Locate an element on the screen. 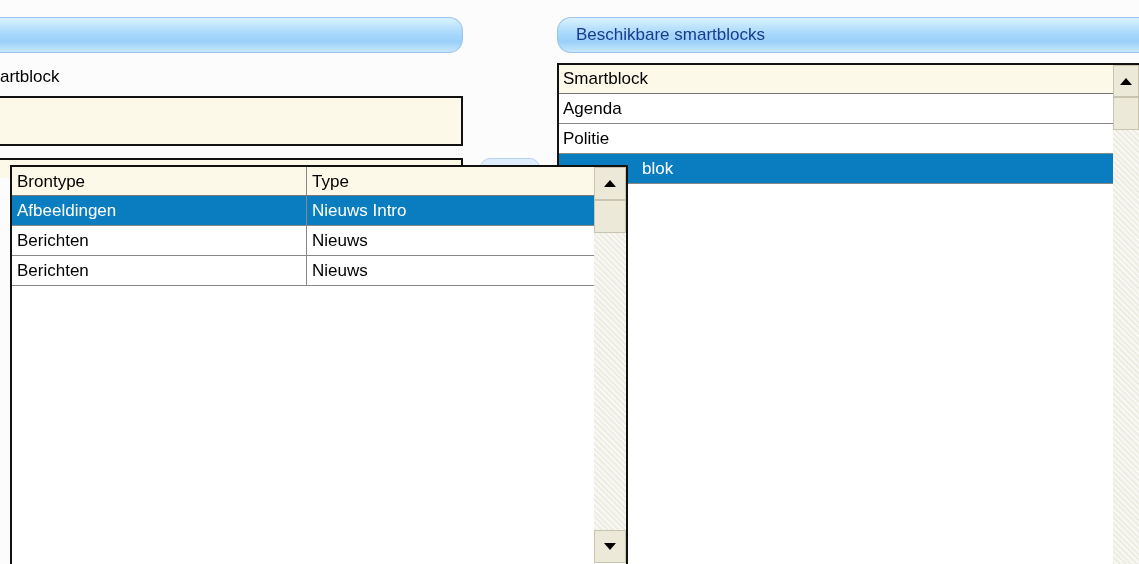 The width and height of the screenshot is (1139, 564). field-label: artblock is located at coordinates (30, 77).